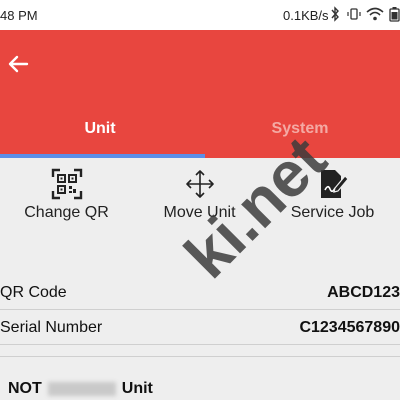 The height and width of the screenshot is (400, 400). What do you see at coordinates (200, 15) in the screenshot?
I see `status-bar: 48 PM 0.1KB/s` at bounding box center [200, 15].